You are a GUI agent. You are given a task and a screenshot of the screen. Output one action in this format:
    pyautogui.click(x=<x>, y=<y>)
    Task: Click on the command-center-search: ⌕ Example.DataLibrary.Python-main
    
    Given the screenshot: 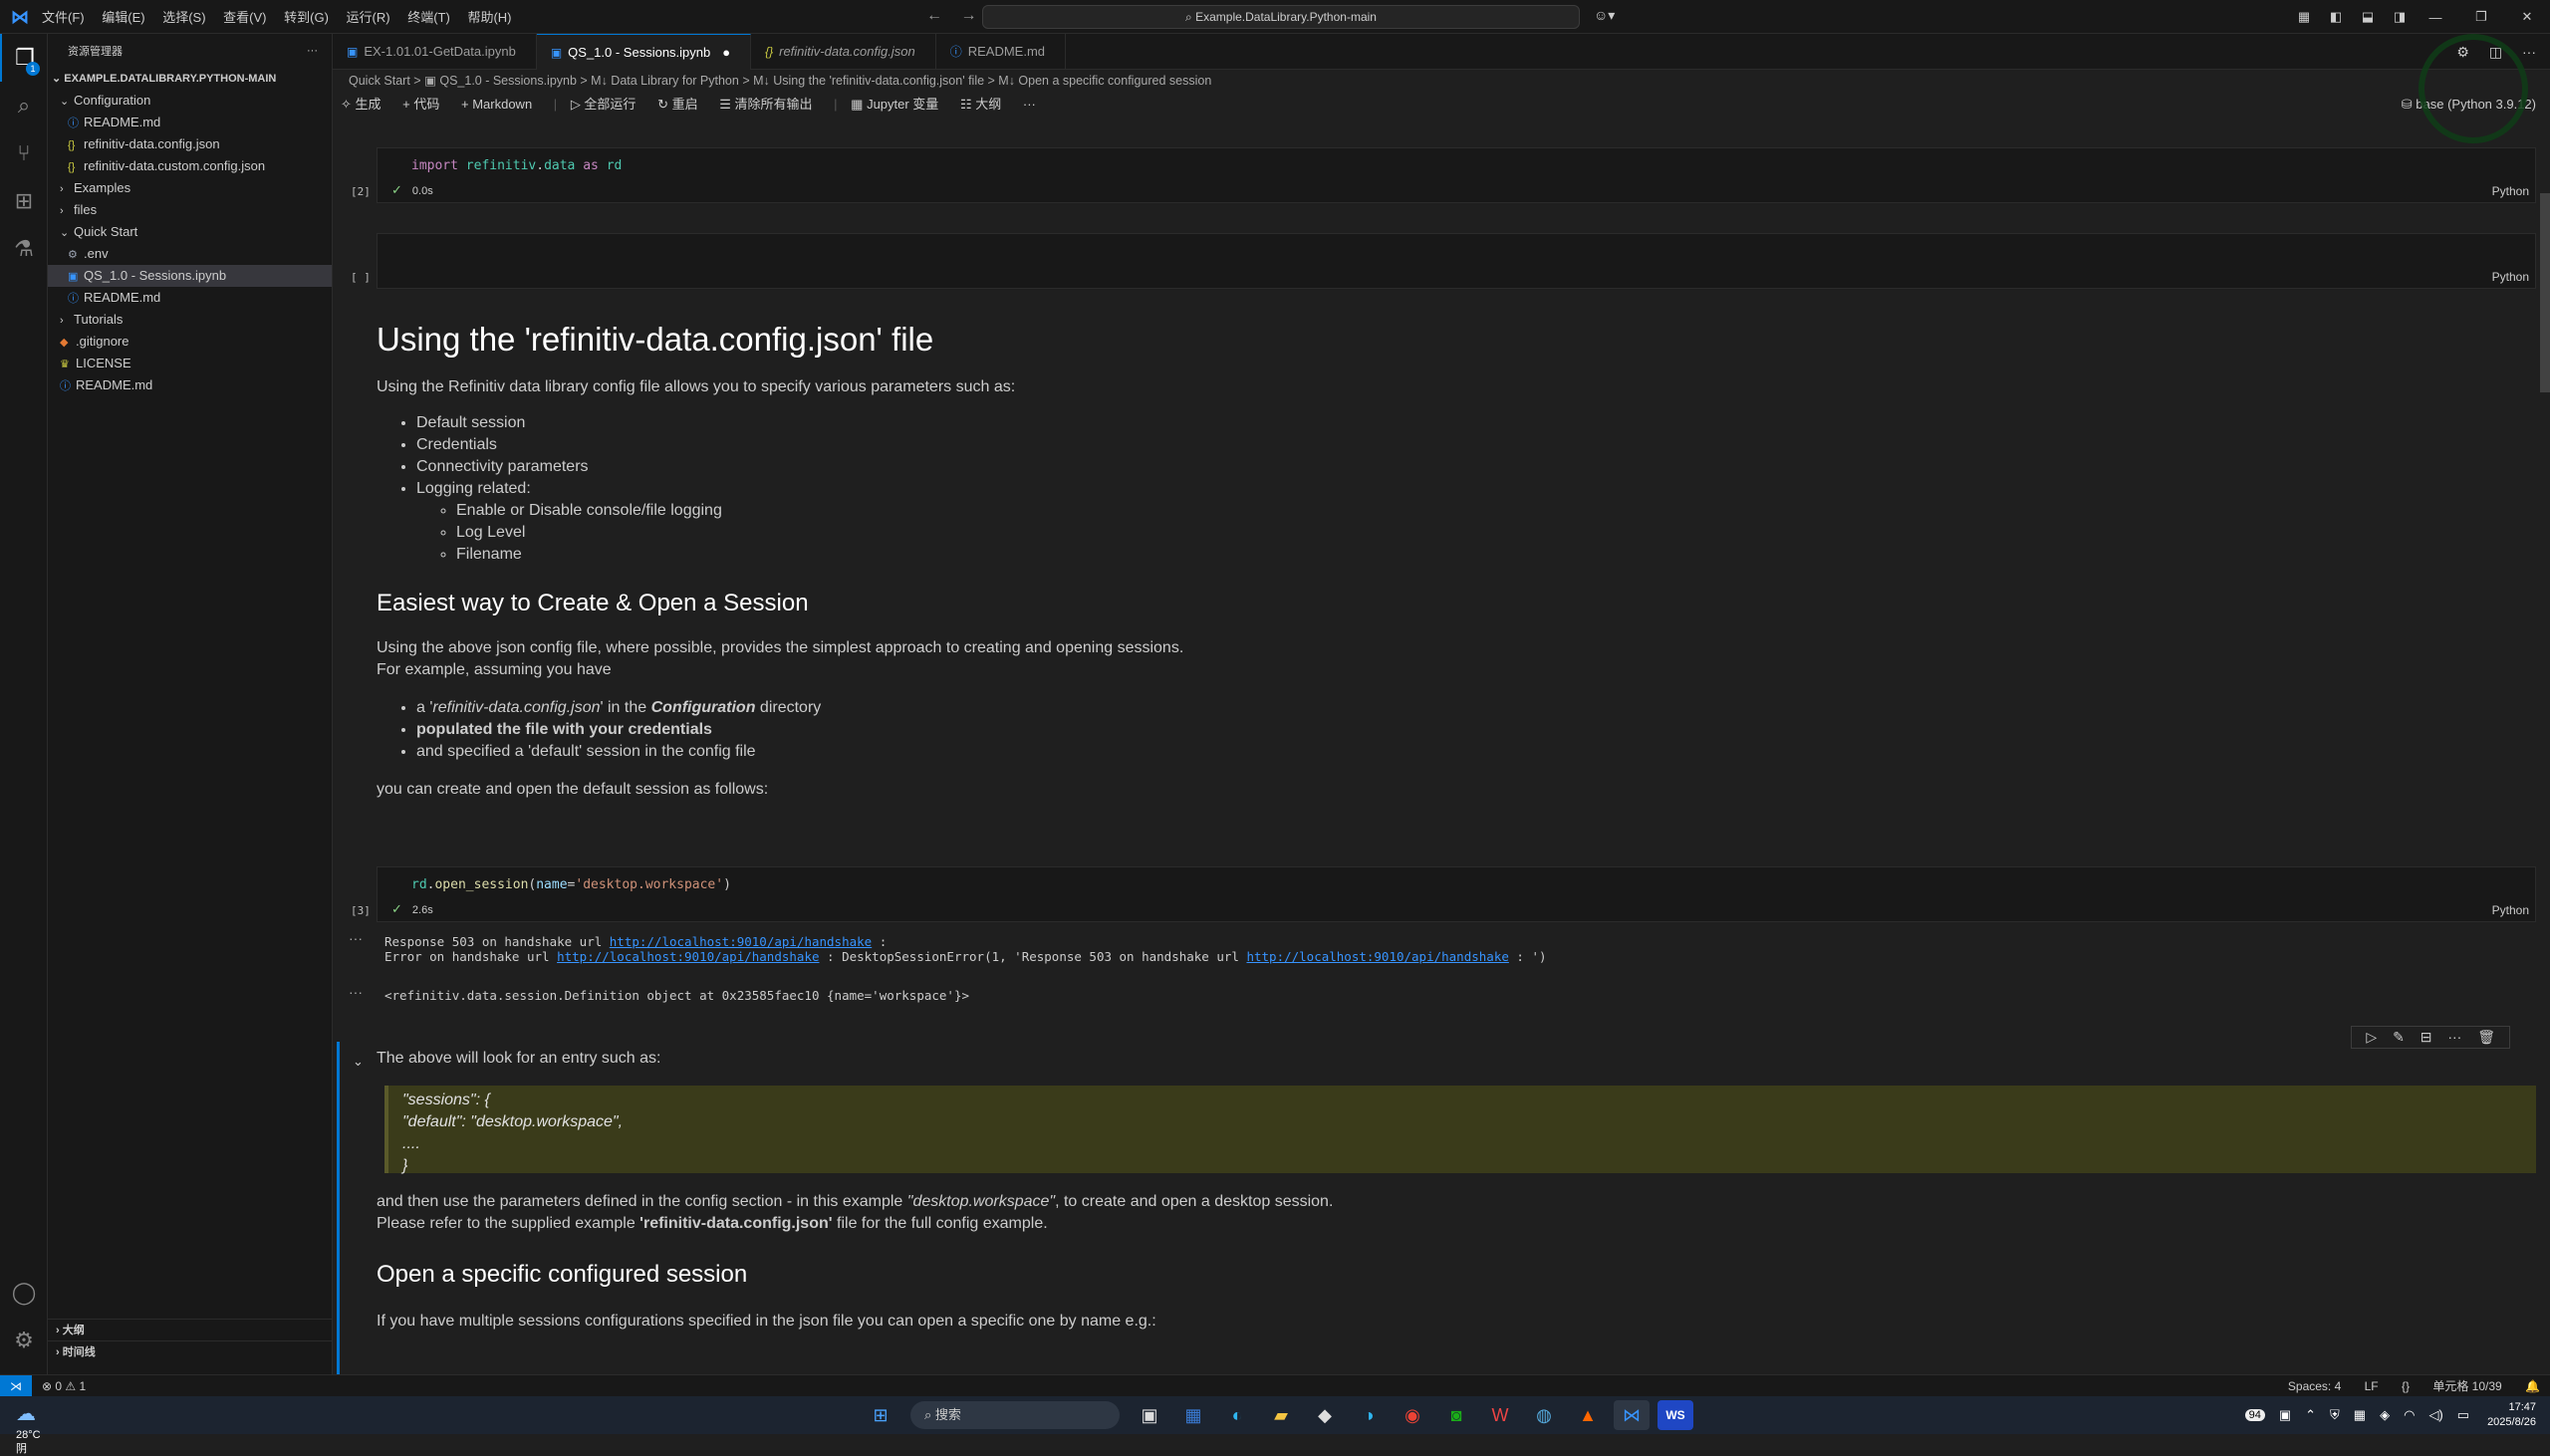 What is the action you would take?
    pyautogui.click(x=1281, y=17)
    